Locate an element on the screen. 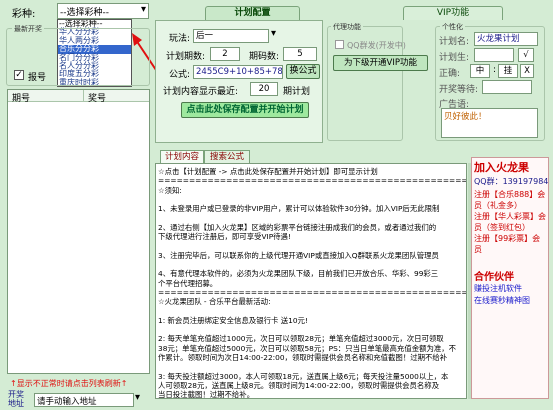 The image size is (553, 410). refresh-warning: ↑显示不正常时请点击列表刷新↑ is located at coordinates (69, 383).